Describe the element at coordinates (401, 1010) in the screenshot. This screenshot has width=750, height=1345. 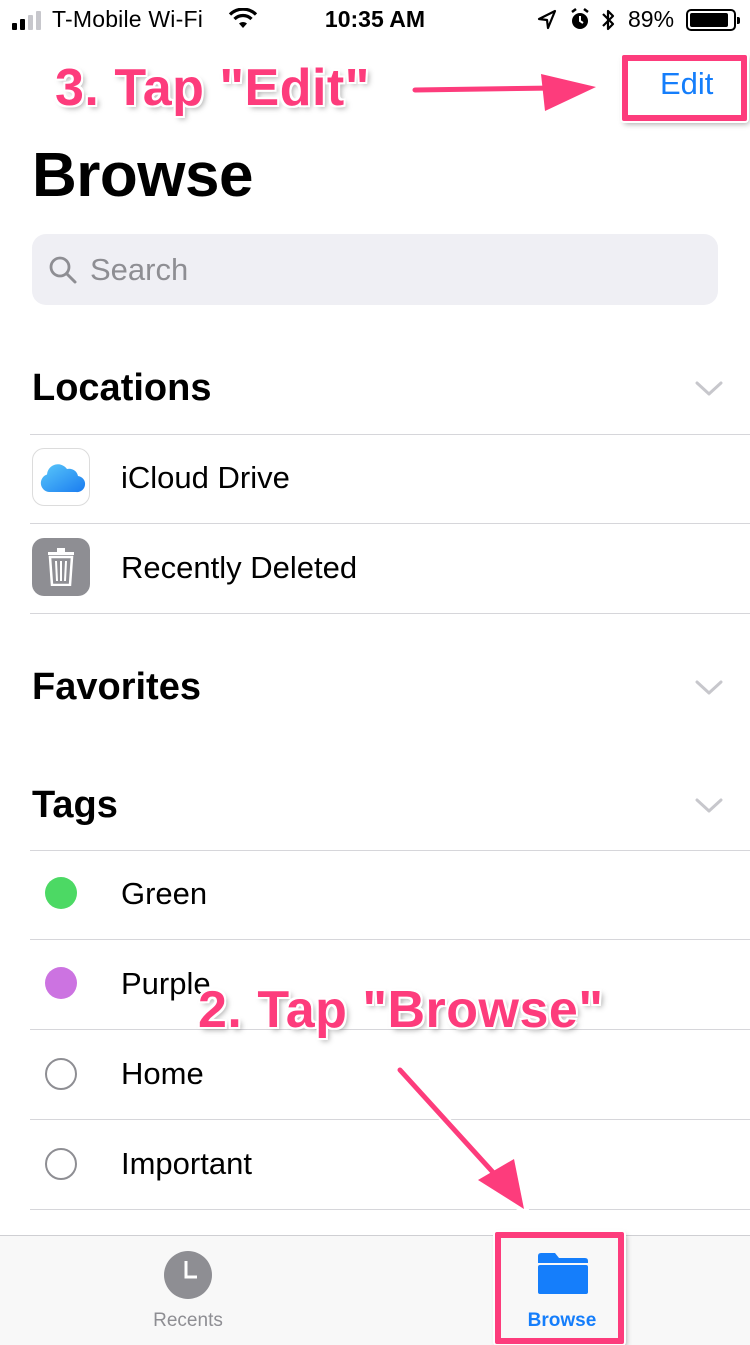
I see `annotation-step2-label: 2. Tap "Browse"` at that location.